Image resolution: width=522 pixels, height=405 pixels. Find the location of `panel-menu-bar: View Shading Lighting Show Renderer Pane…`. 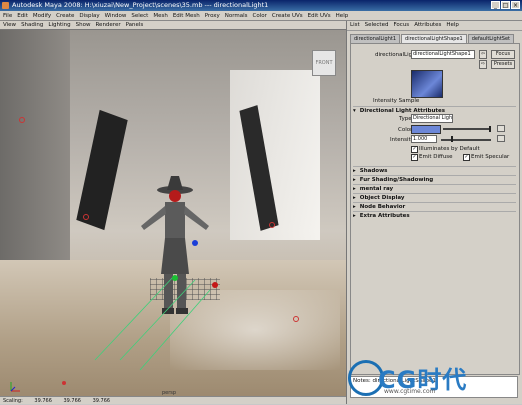

panel-menu-bar: View Shading Lighting Show Renderer Pane… is located at coordinates (173, 25).